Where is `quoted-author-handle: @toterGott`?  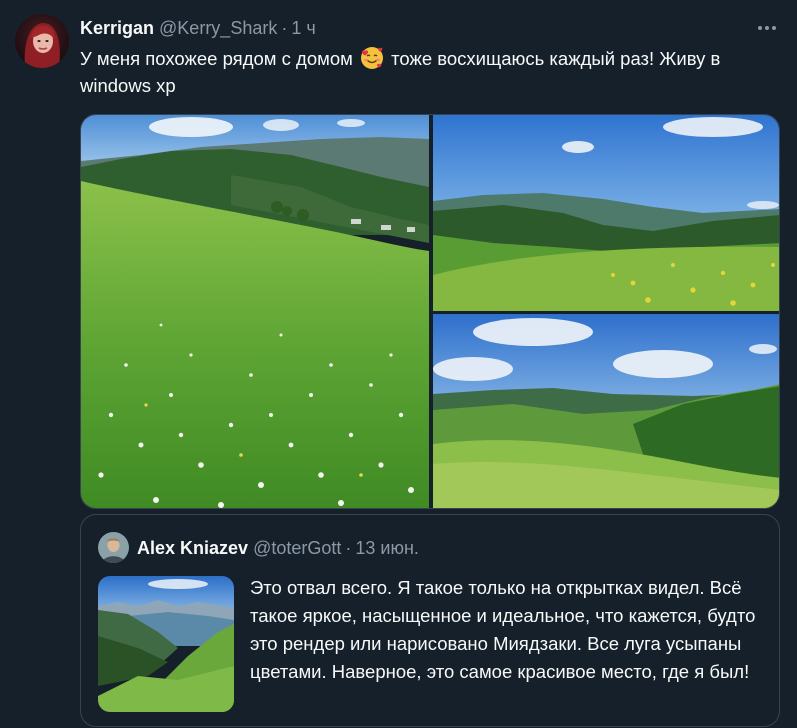
quoted-author-handle: @toterGott is located at coordinates (297, 548).